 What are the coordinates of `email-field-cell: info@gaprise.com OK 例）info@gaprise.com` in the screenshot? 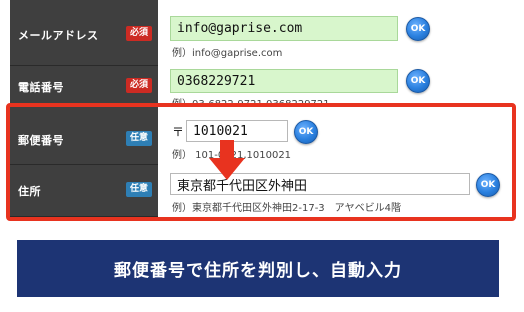 It's located at (337, 33).